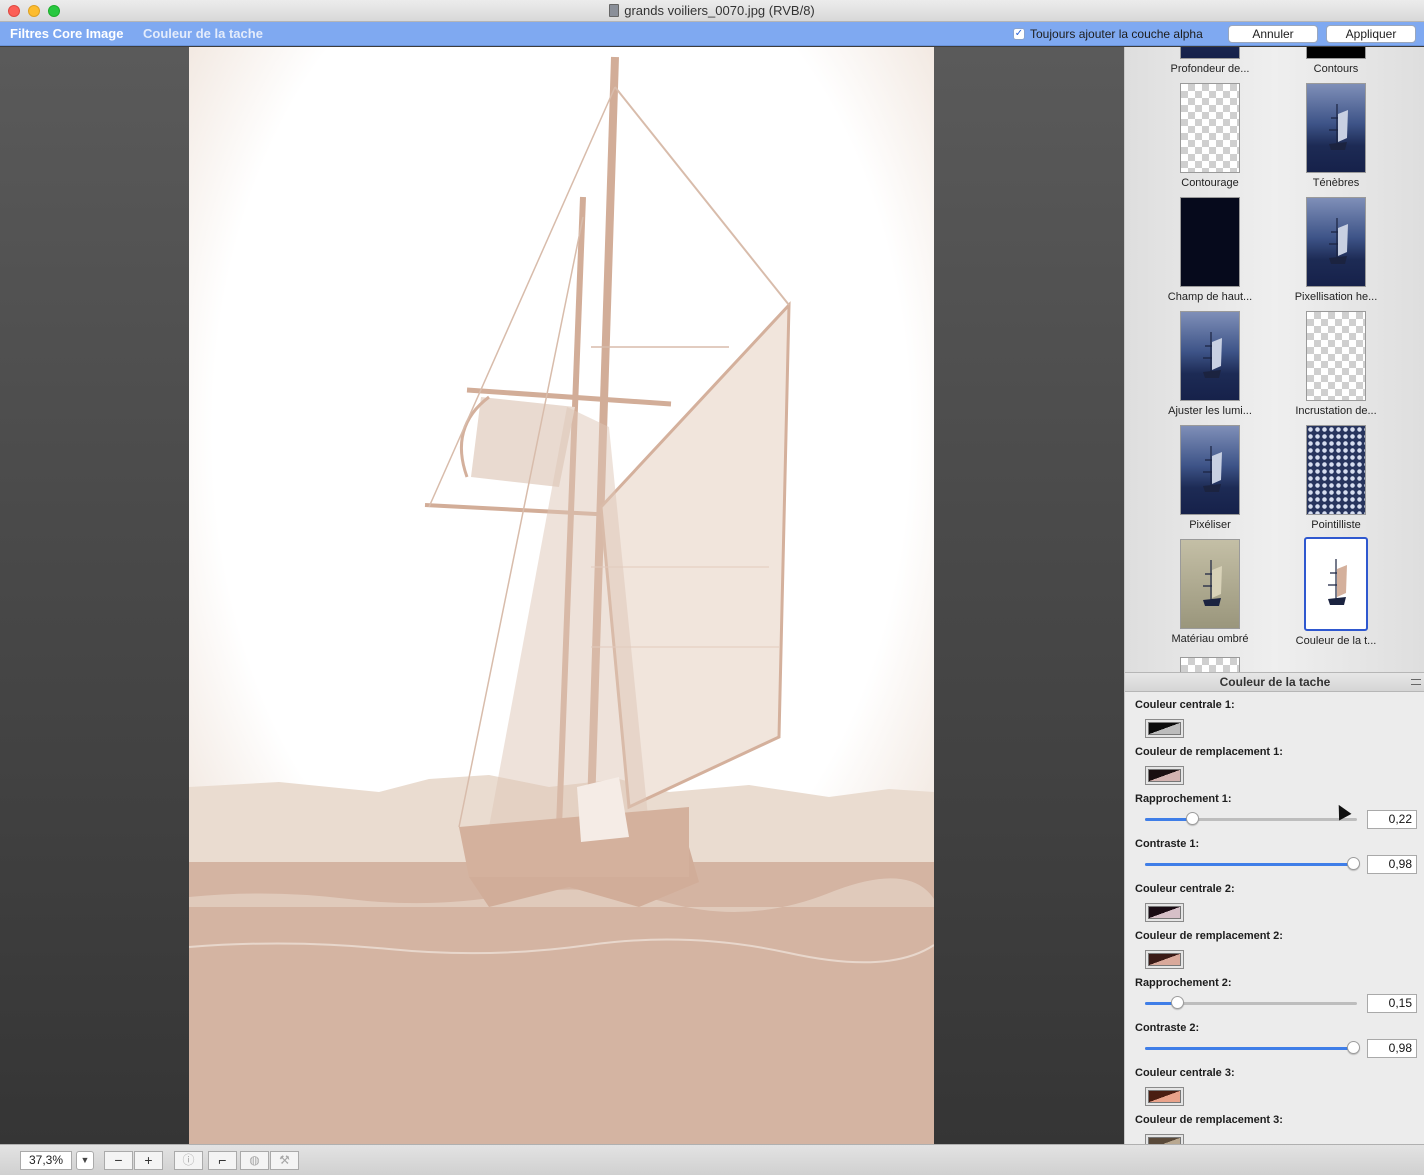 This screenshot has width=1424, height=1175. What do you see at coordinates (1416, 682) in the screenshot?
I see `panel-handle-icon` at bounding box center [1416, 682].